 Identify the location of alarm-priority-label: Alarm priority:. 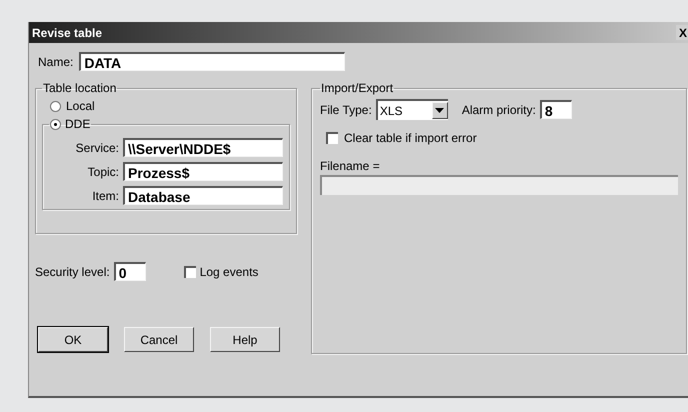
(499, 109).